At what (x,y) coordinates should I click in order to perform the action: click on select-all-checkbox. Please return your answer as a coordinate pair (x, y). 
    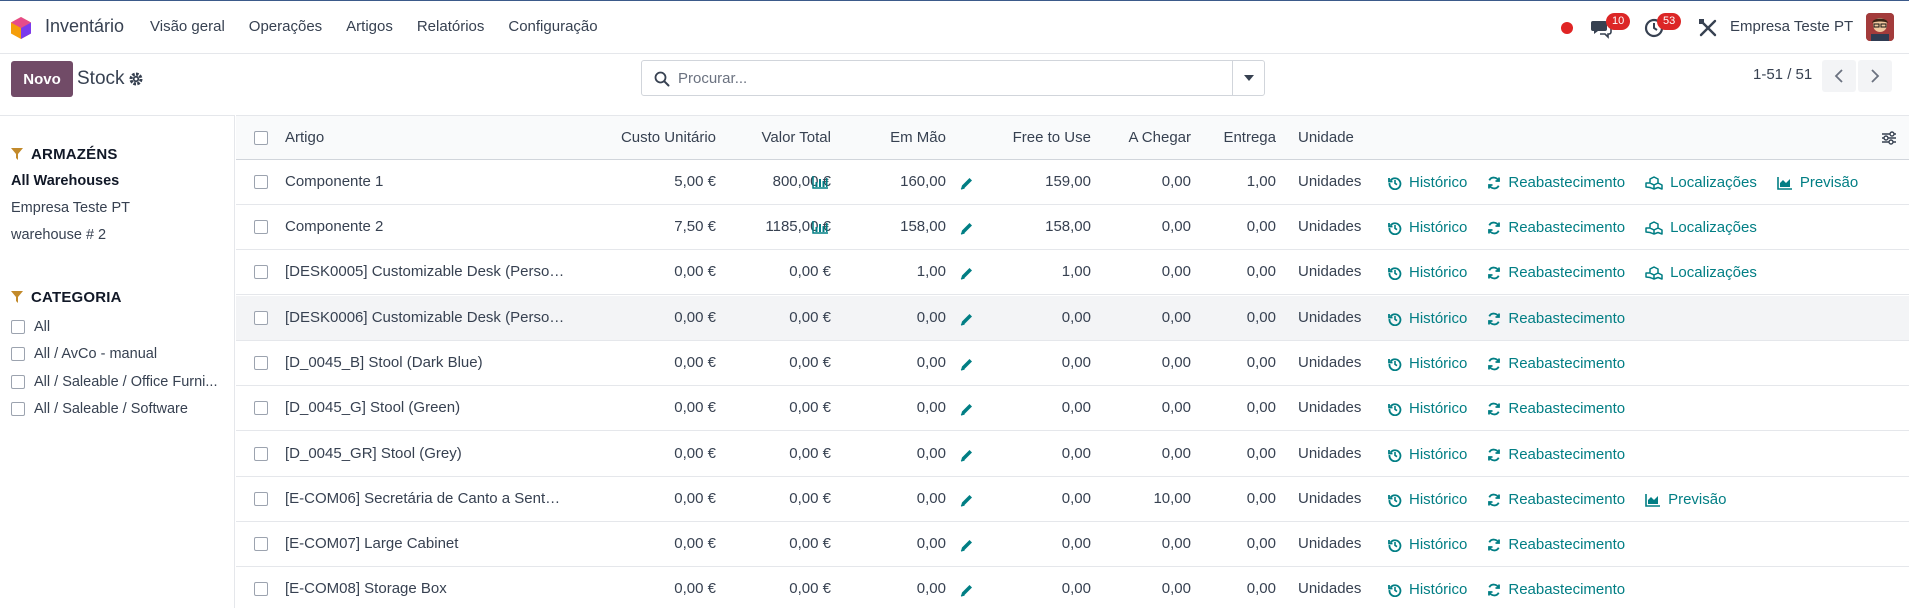
    Looking at the image, I should click on (261, 138).